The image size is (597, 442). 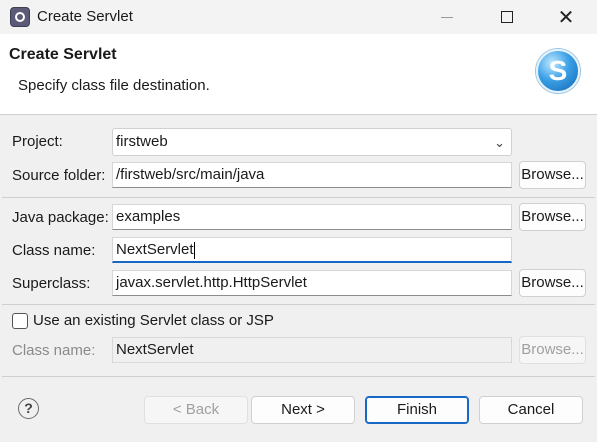 I want to click on finish-button: Finish, so click(x=417, y=410).